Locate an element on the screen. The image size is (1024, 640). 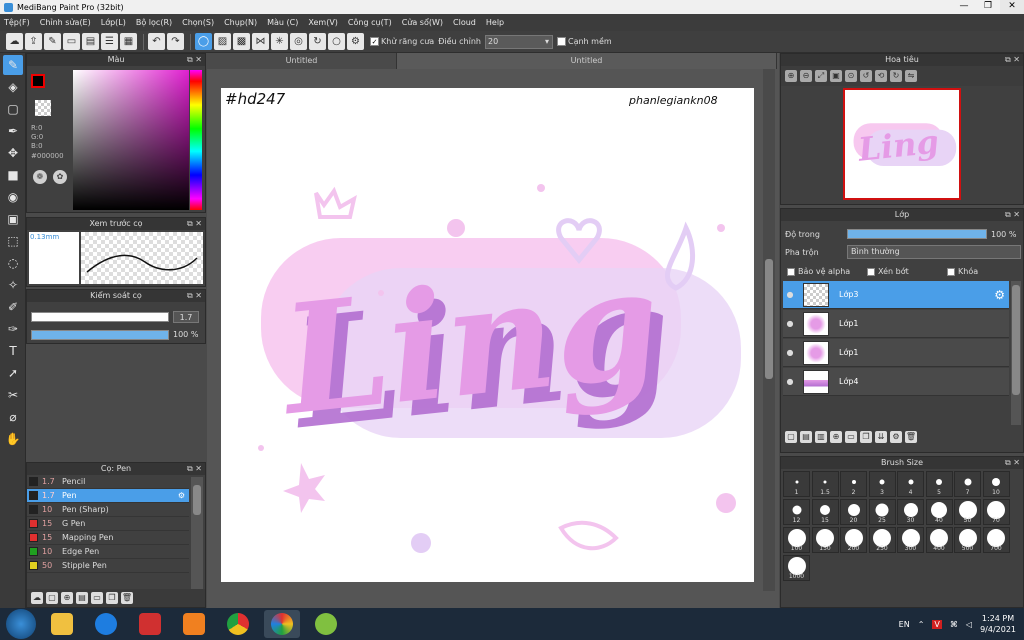
zalo-icon is located at coordinates (106, 624).